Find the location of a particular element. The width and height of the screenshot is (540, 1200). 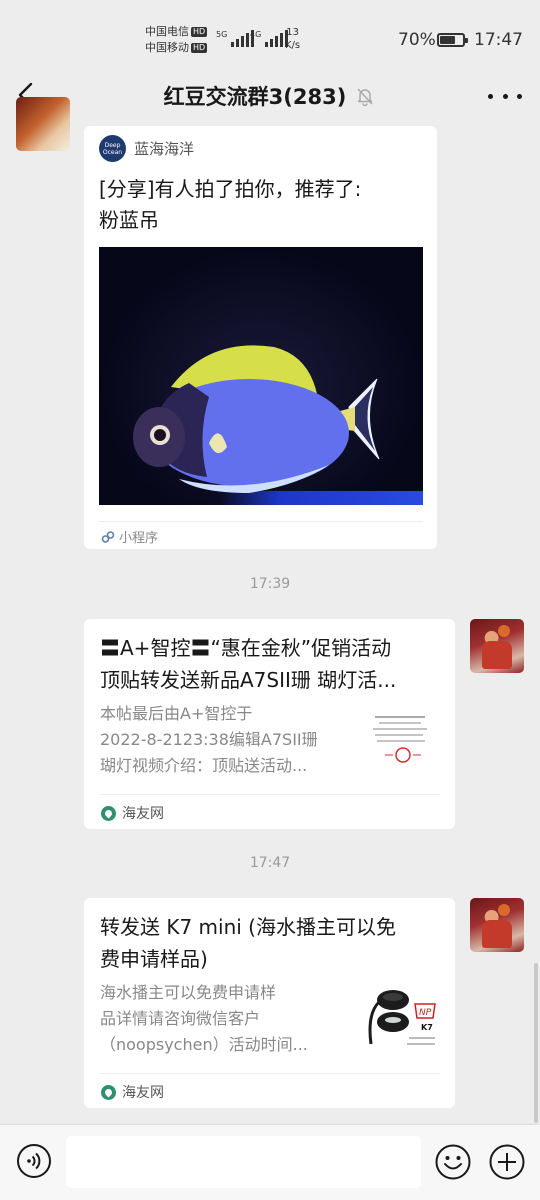

plus-circle-icon is located at coordinates (507, 1162).